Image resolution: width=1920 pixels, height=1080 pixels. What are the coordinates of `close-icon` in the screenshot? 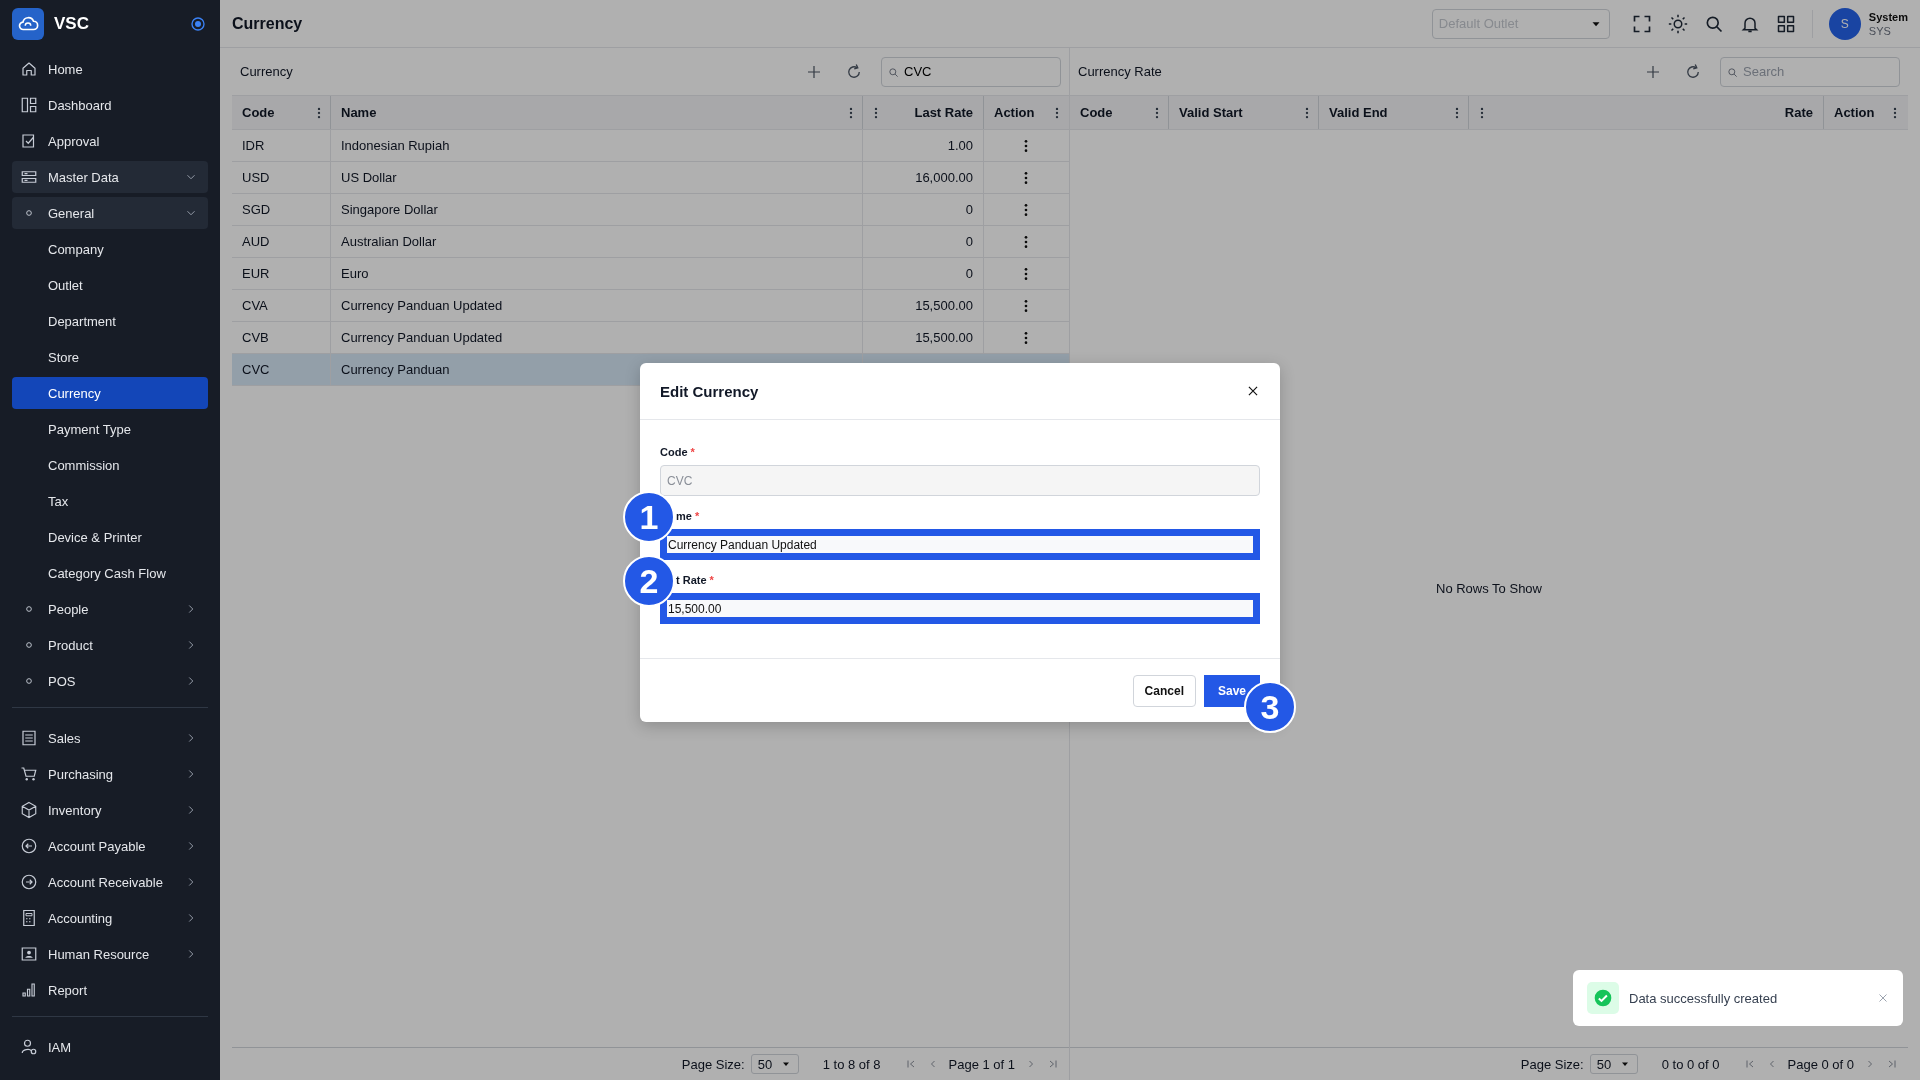 It's located at (1253, 391).